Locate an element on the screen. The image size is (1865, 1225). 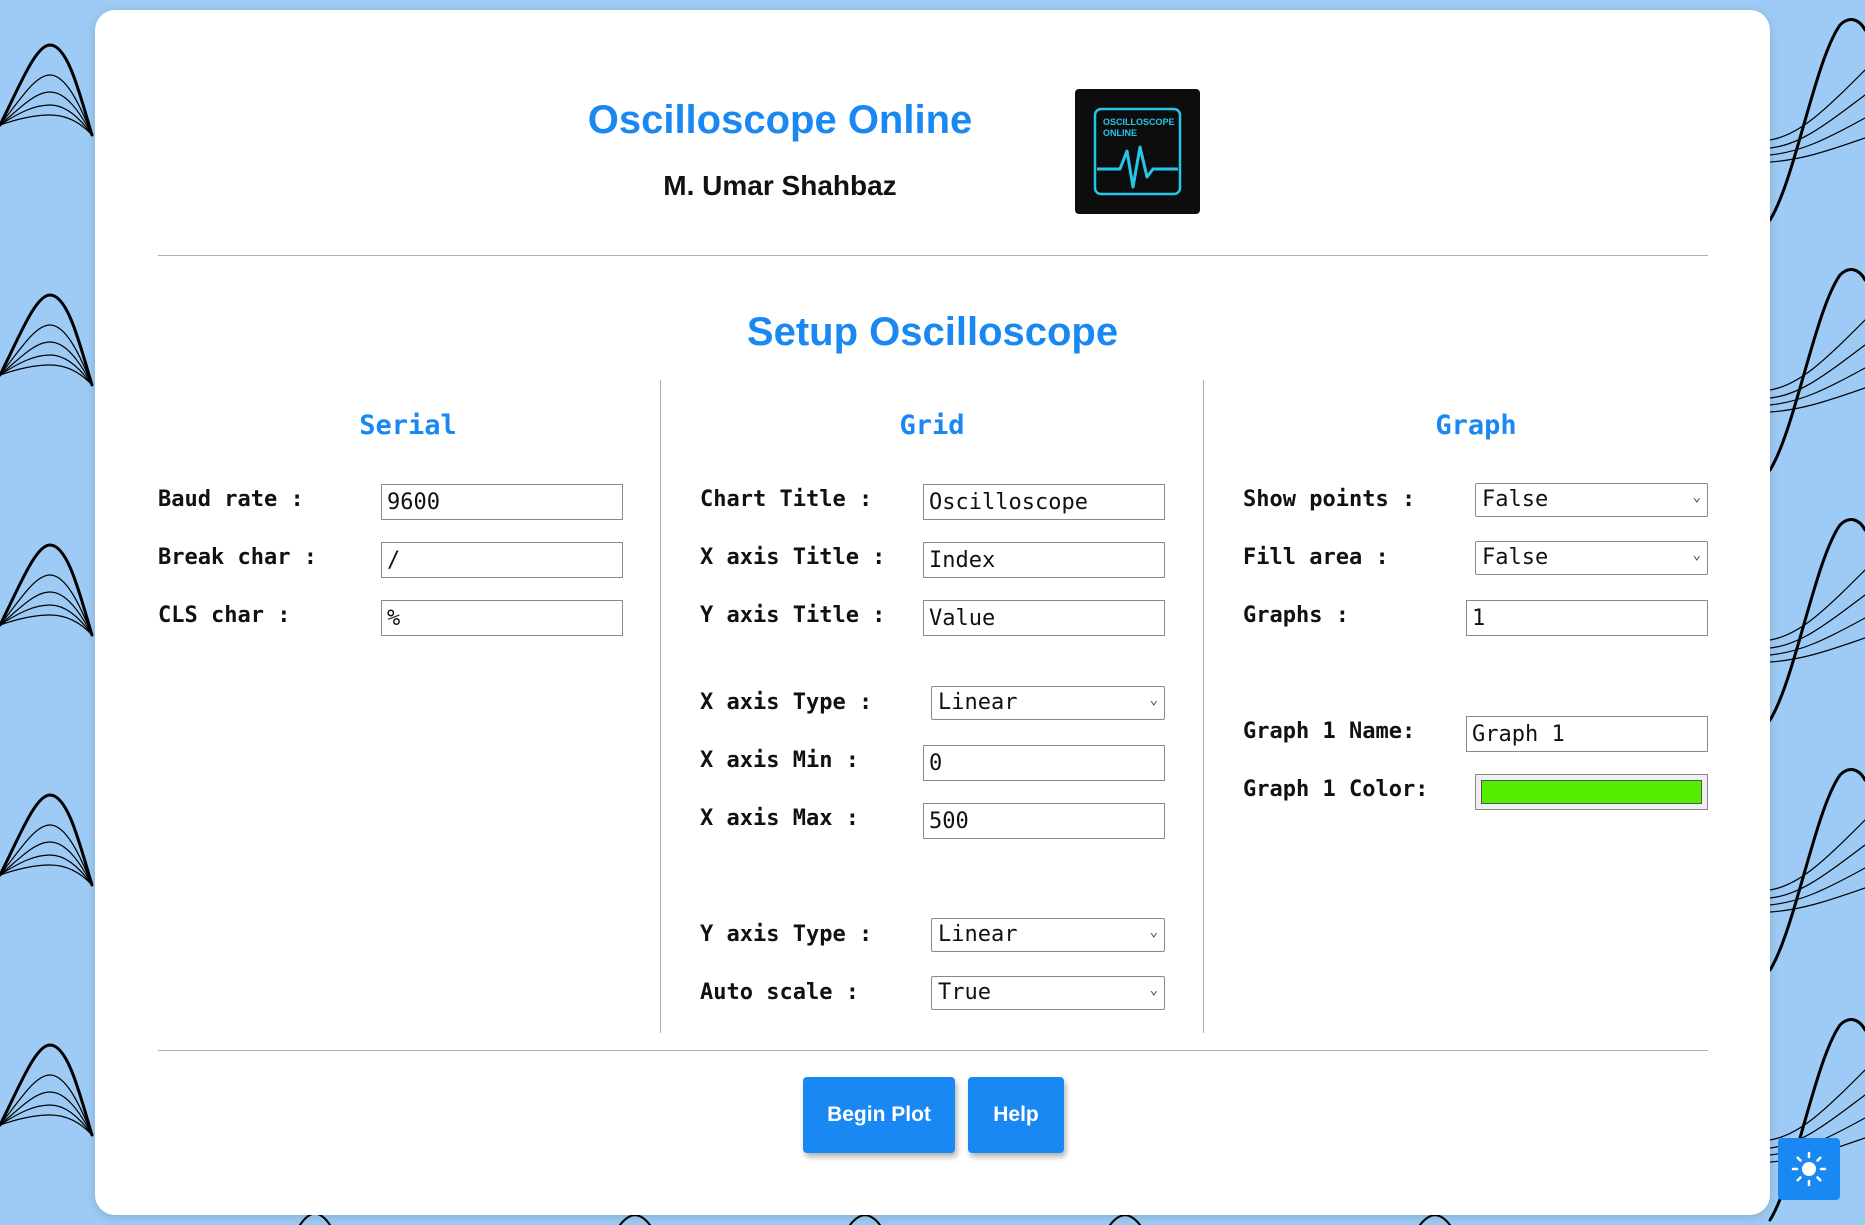
fill-area-select: False ⌄ is located at coordinates (1591, 558).